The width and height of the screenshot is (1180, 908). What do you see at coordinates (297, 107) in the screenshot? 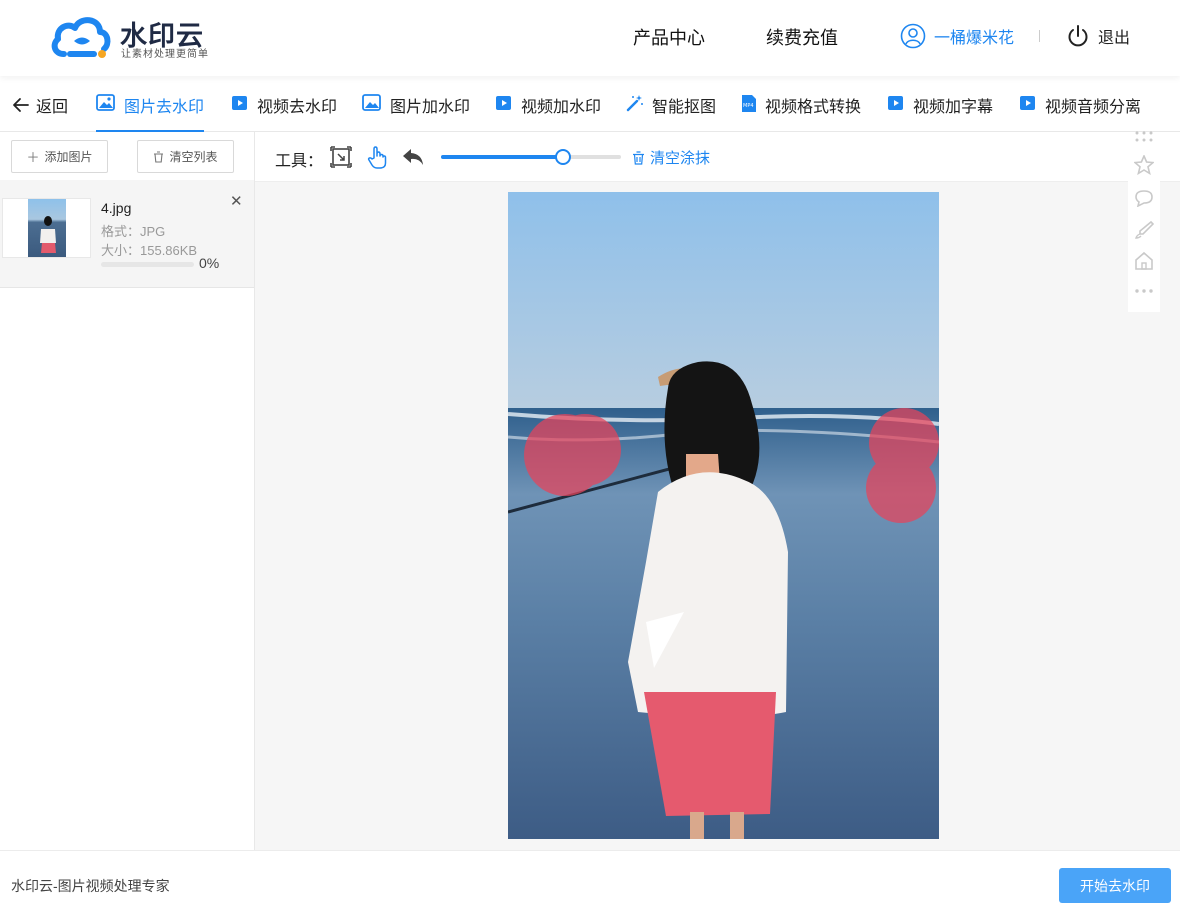
I see `tab-label: 视频去水印` at bounding box center [297, 107].